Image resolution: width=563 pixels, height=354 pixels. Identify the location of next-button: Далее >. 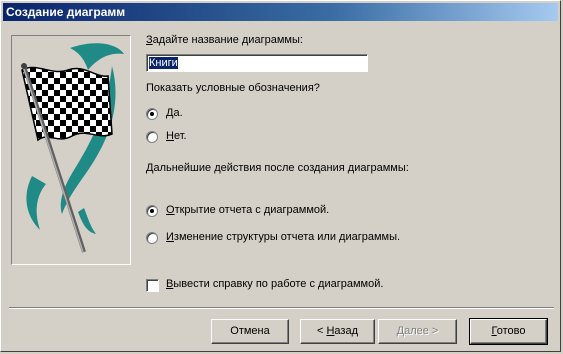
(417, 331).